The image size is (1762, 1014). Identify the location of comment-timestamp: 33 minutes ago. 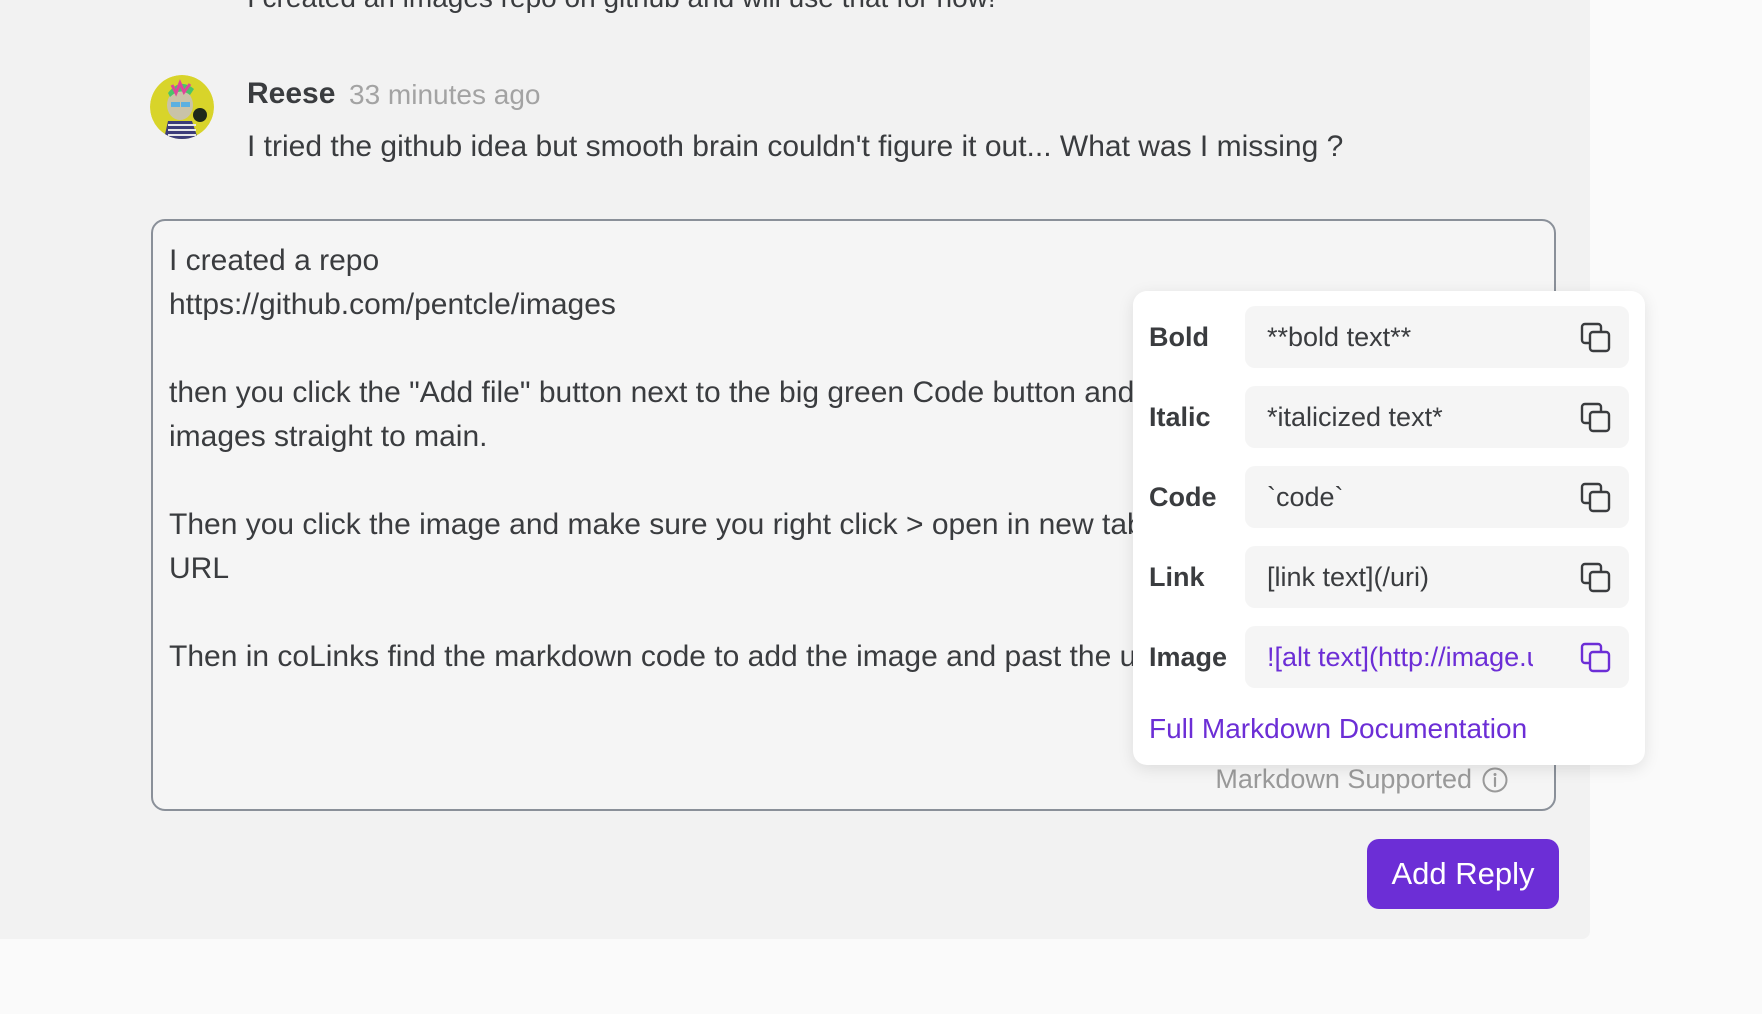
(445, 94).